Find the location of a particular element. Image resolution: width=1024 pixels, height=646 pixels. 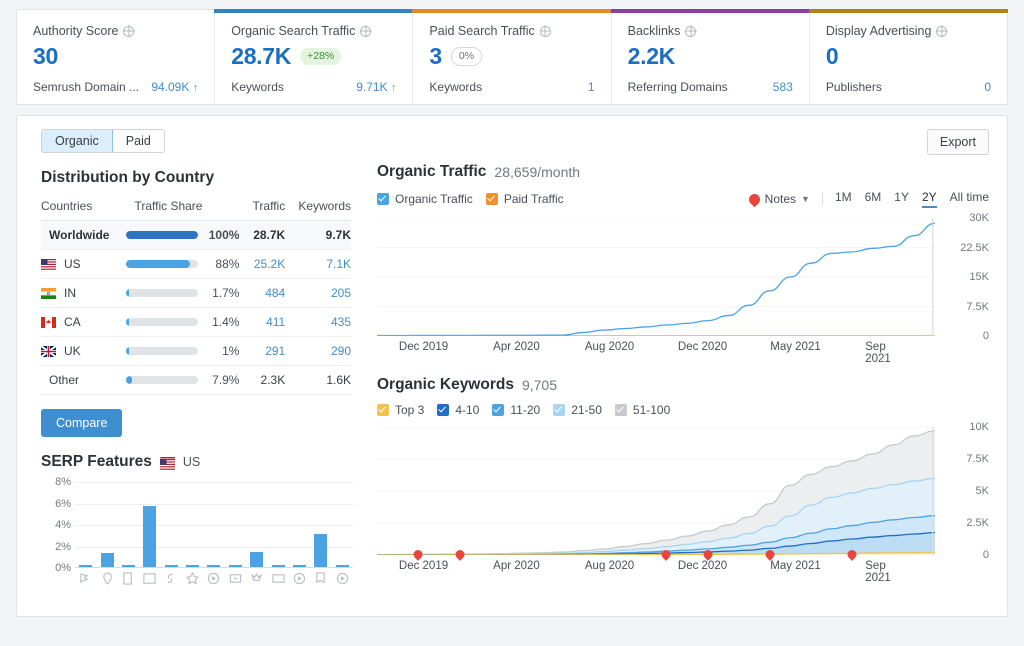

organic-paid-toggle: Organic Paid is located at coordinates (103, 141).